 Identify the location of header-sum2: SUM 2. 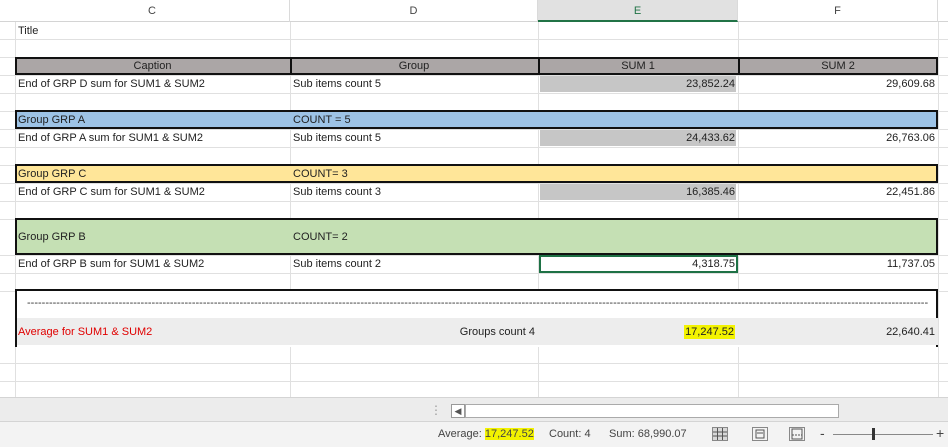
(838, 66).